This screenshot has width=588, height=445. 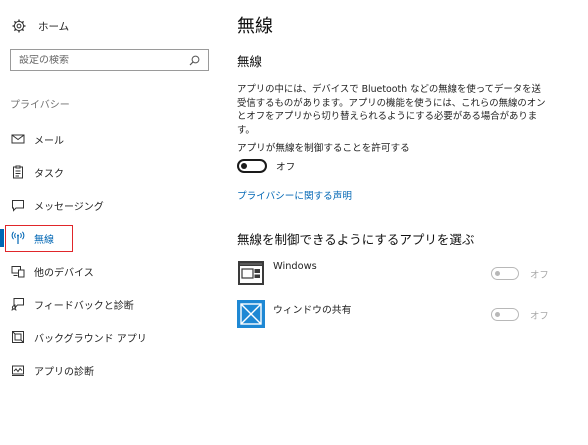 I want to click on privacy-statement-link: プライバシーに関する声明, so click(x=294, y=195).